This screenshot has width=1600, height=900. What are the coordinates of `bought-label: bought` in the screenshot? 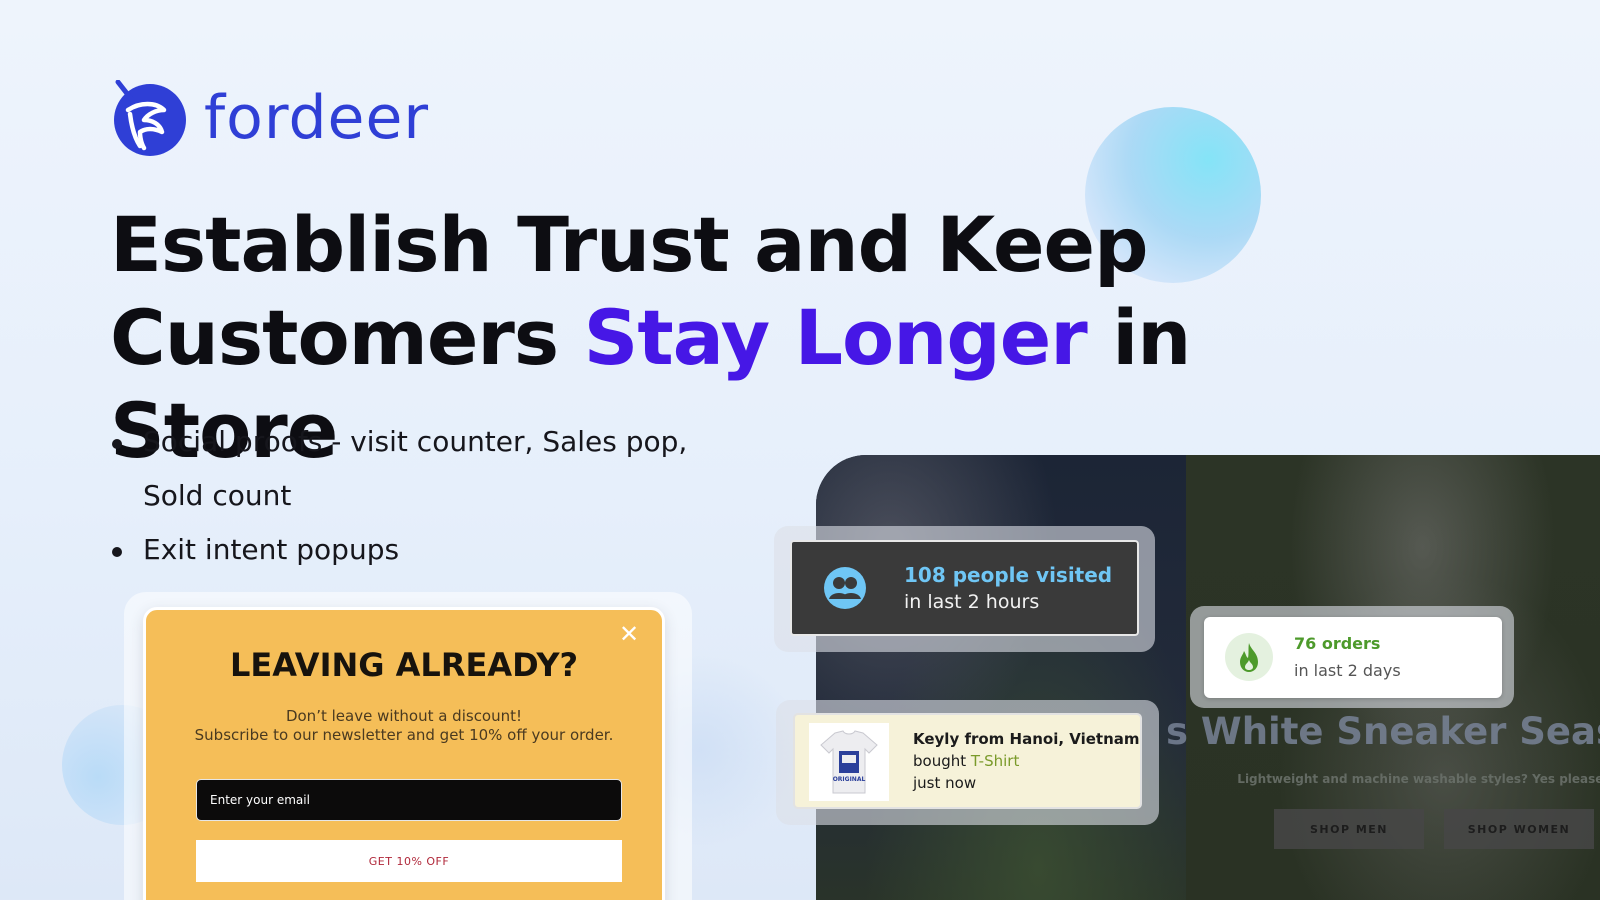 It's located at (942, 761).